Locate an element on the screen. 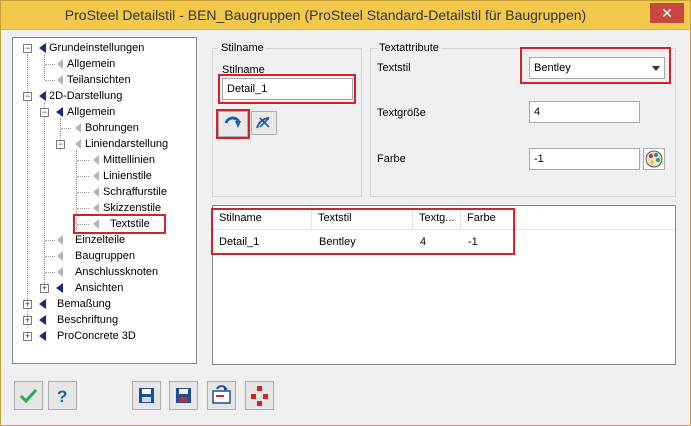  help-icon: ? is located at coordinates (62, 396).